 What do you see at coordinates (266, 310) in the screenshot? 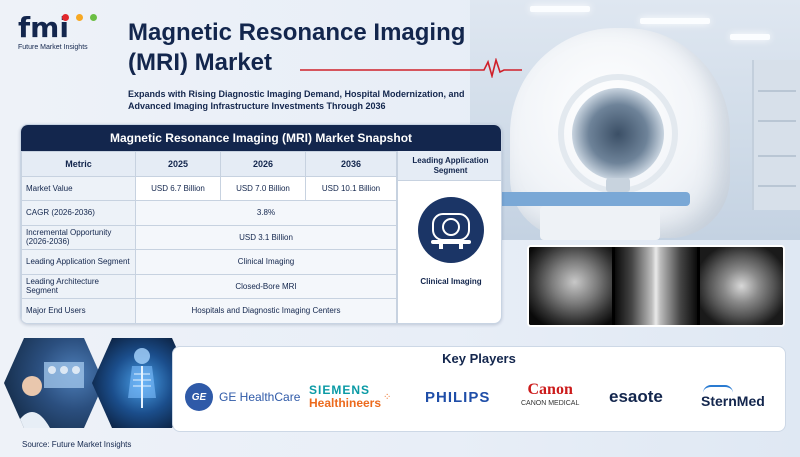
I see `table-cell: Hospitals and Diagnostic Imaging Centers` at bounding box center [266, 310].